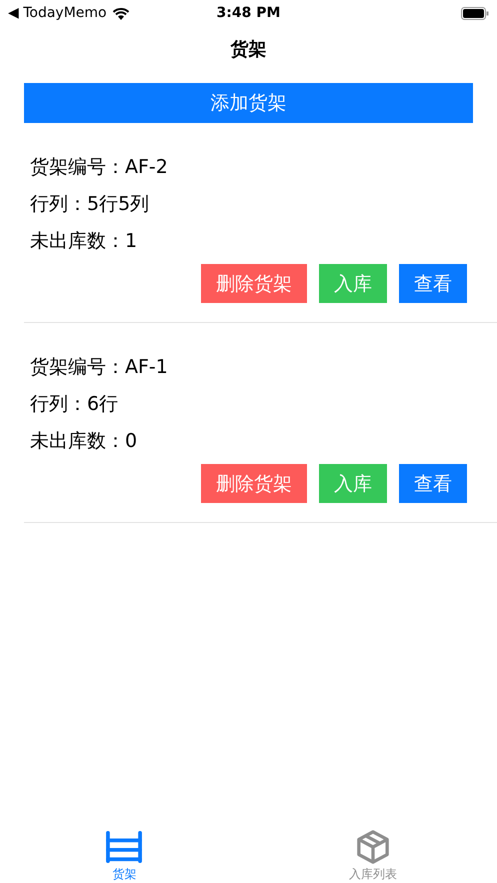  I want to click on wifi-icon, so click(121, 13).